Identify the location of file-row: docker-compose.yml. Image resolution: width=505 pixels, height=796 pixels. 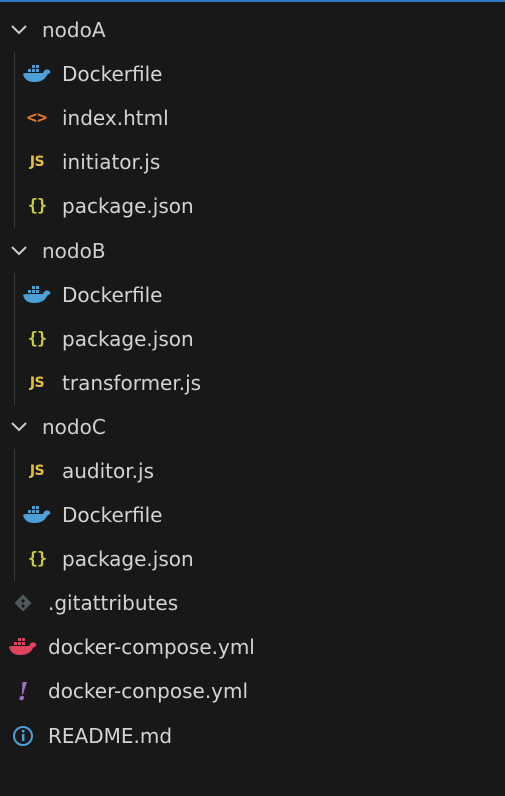
(252, 647).